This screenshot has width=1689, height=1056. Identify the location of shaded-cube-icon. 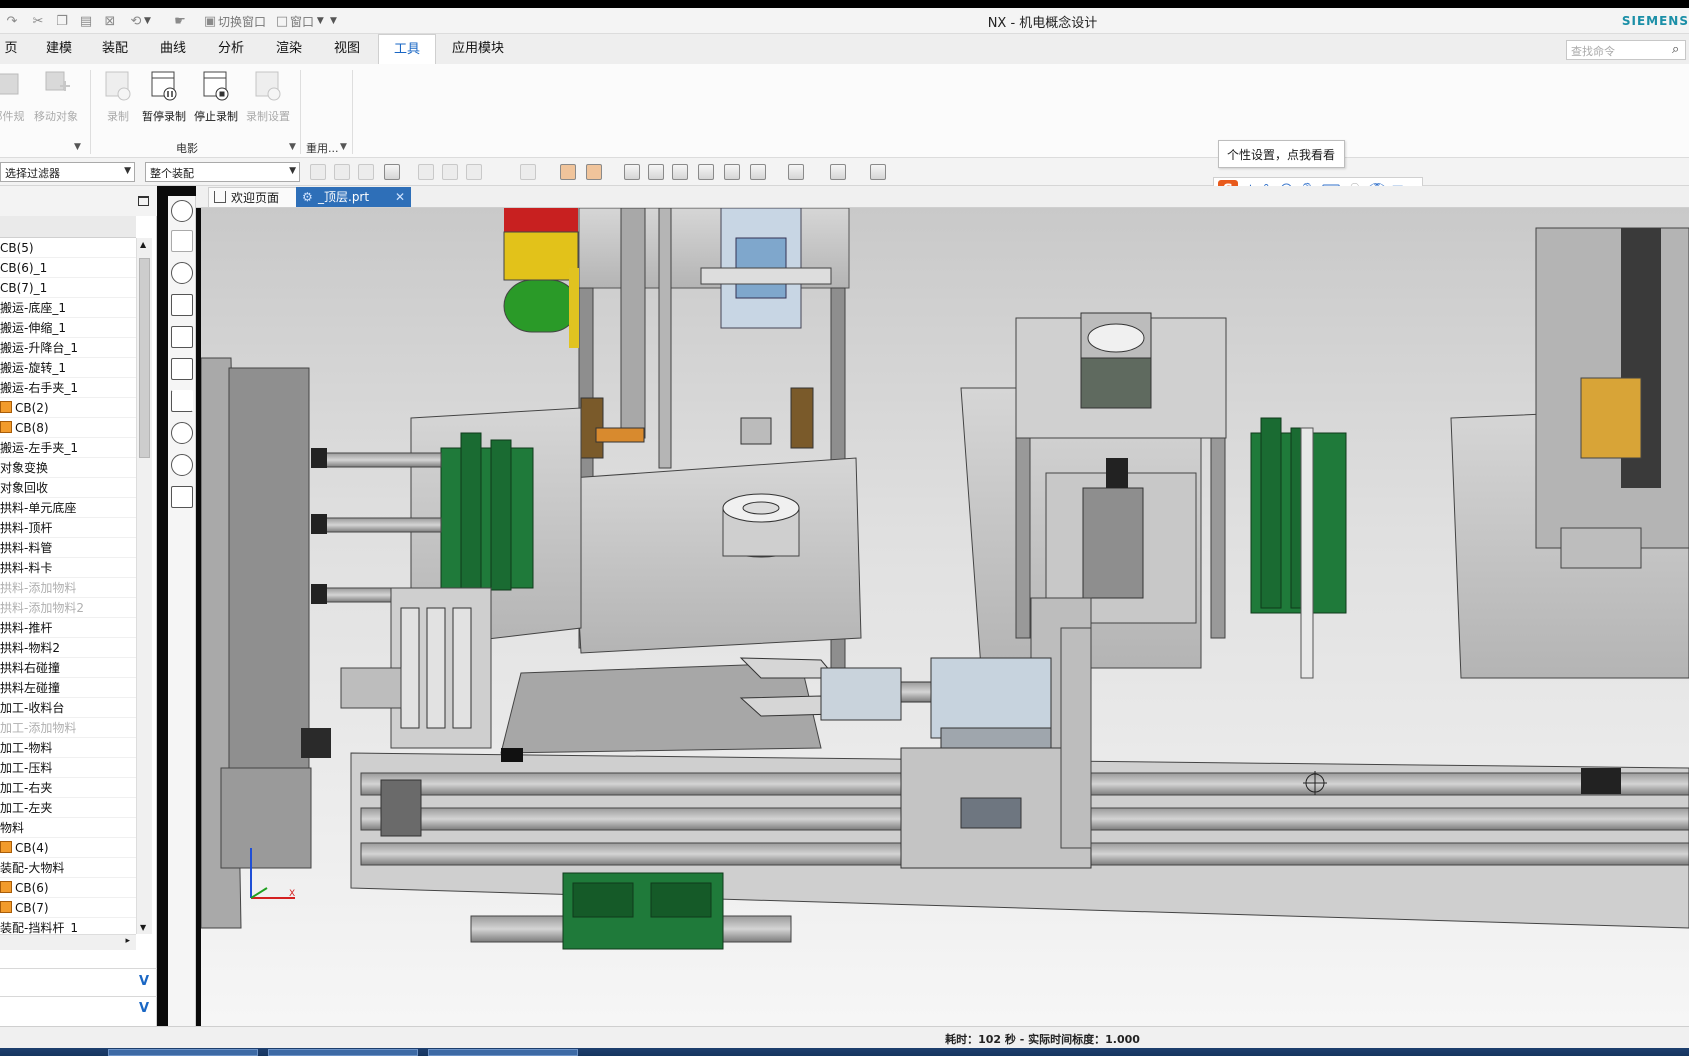
(706, 172).